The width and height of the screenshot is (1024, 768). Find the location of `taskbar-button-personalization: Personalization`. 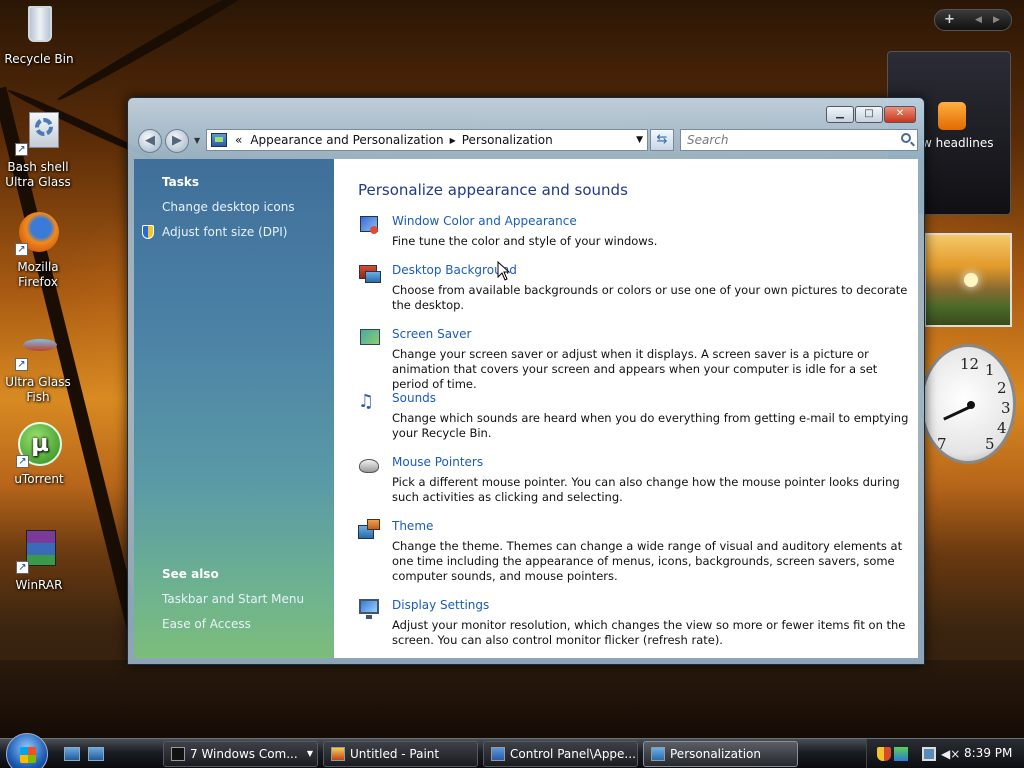

taskbar-button-personalization: Personalization is located at coordinates (720, 754).